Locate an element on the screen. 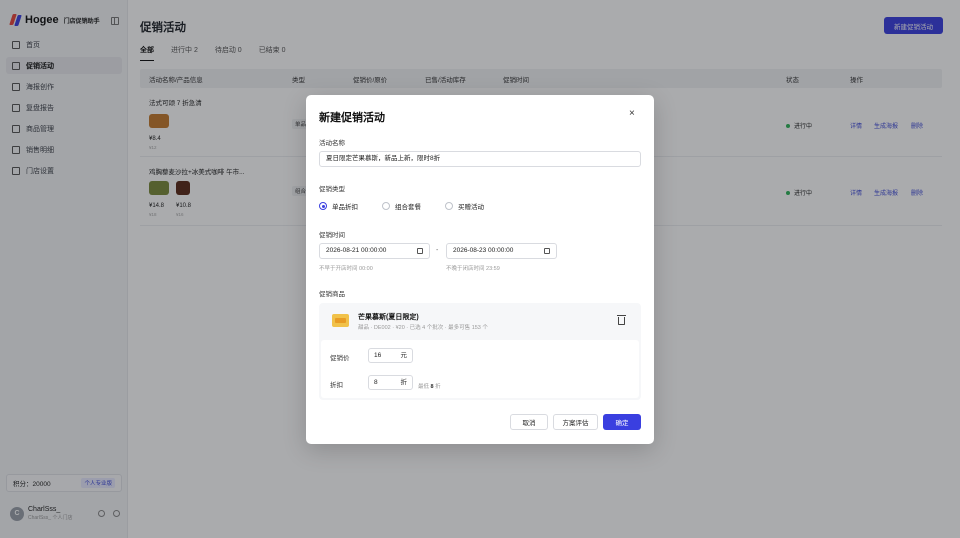 This screenshot has height=538, width=960. product-meta: 甜品 · DE002 · ¥20 · 已选 4 个批次 · 最多可售 153 个 is located at coordinates (423, 328).